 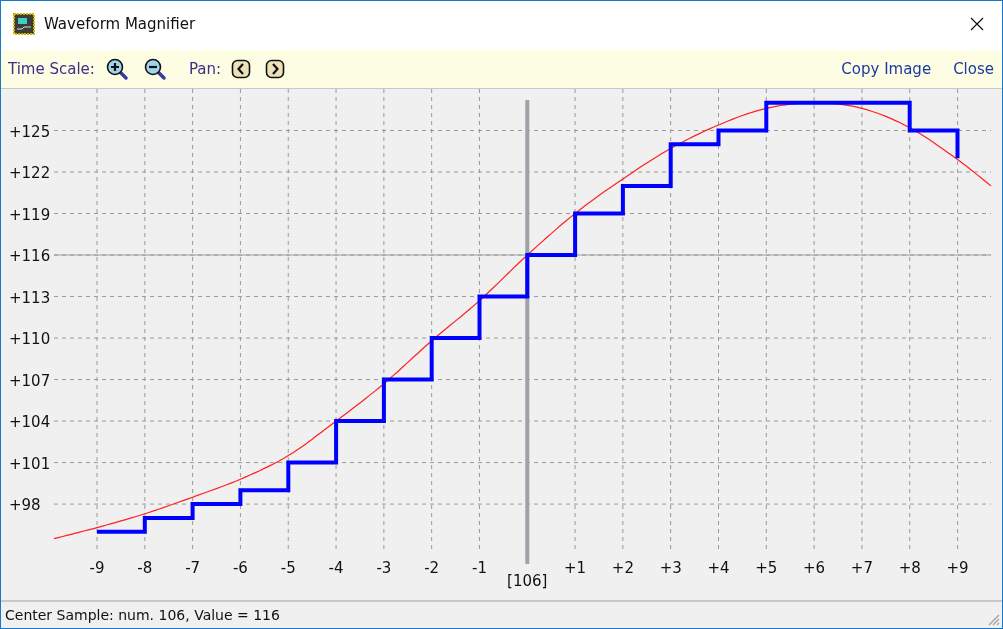 I want to click on y-axis-label: +110, so click(x=30, y=339).